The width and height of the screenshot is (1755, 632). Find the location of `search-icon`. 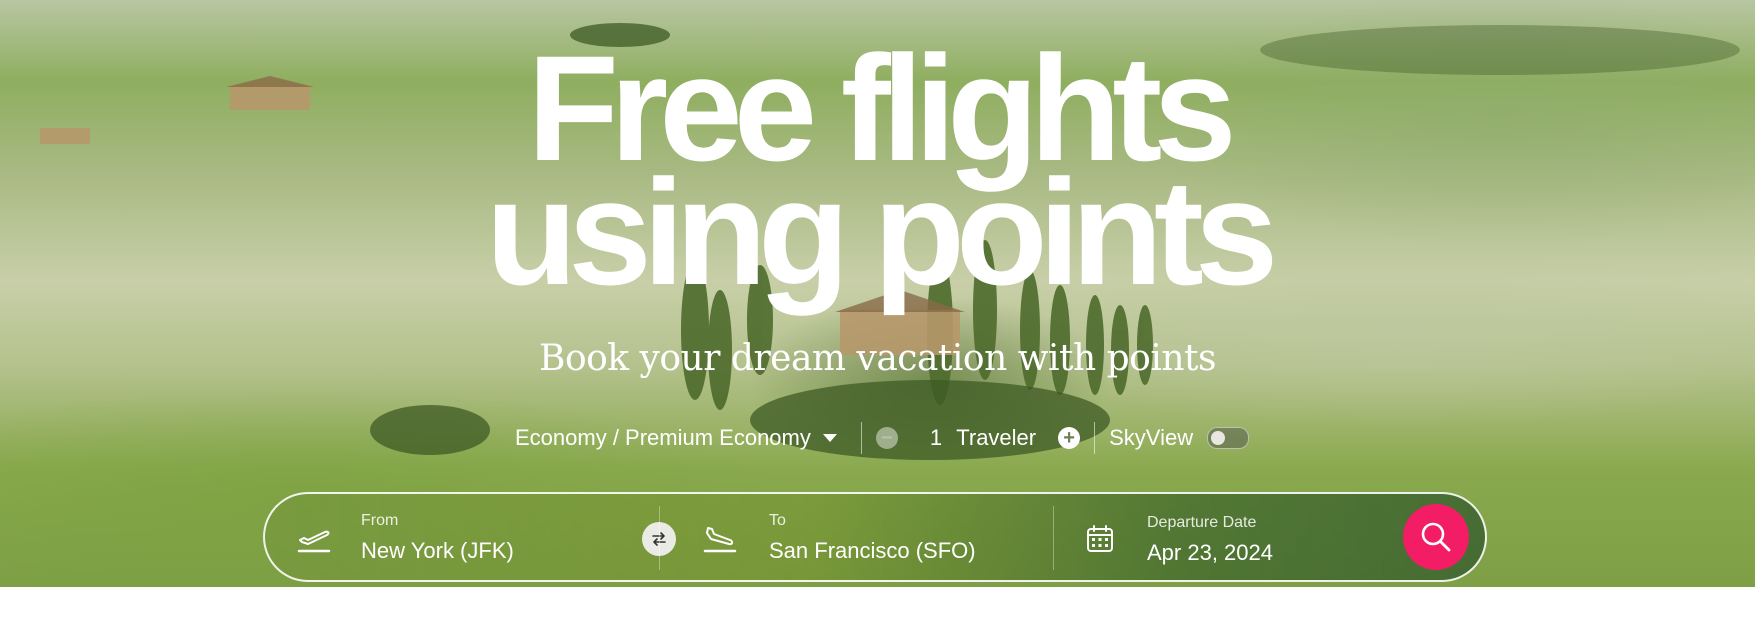

search-icon is located at coordinates (1436, 537).